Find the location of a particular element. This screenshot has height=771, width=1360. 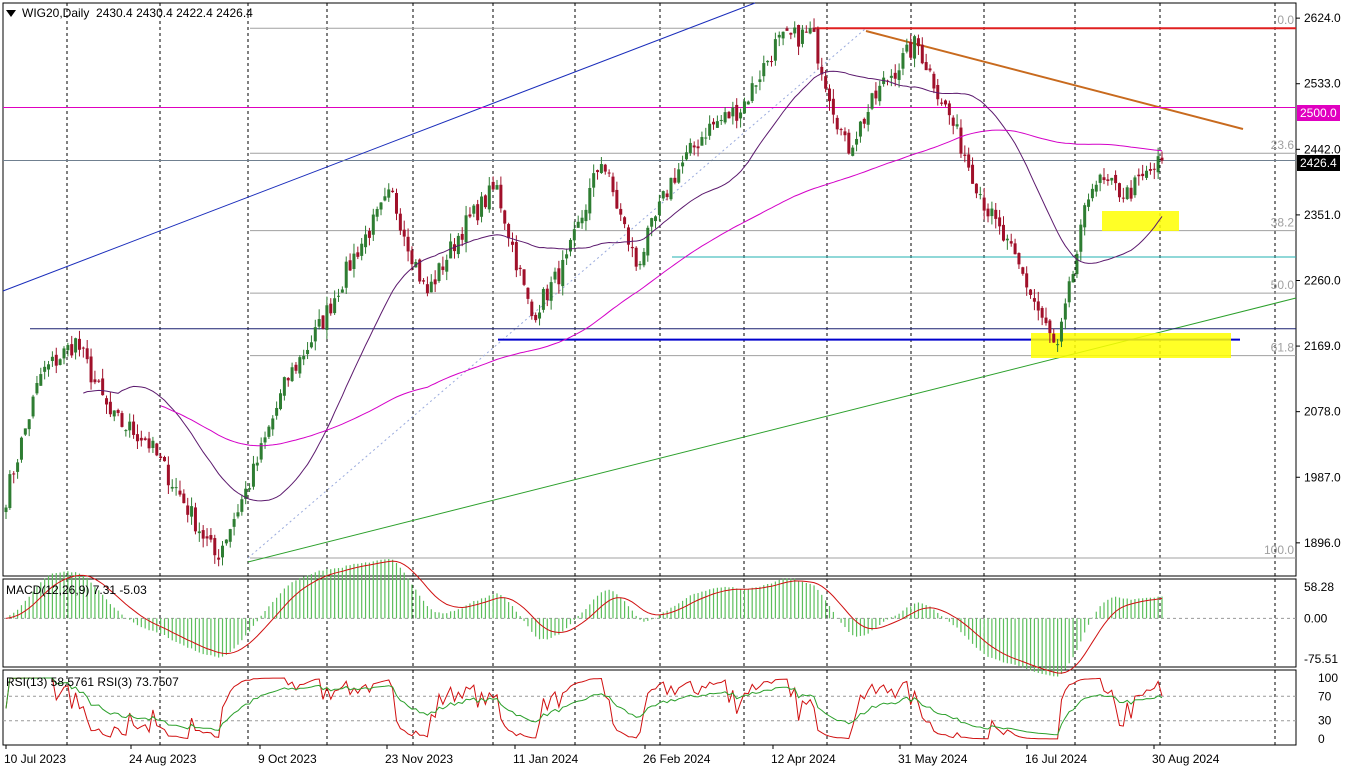

macd-pane-frame is located at coordinates (649, 623).